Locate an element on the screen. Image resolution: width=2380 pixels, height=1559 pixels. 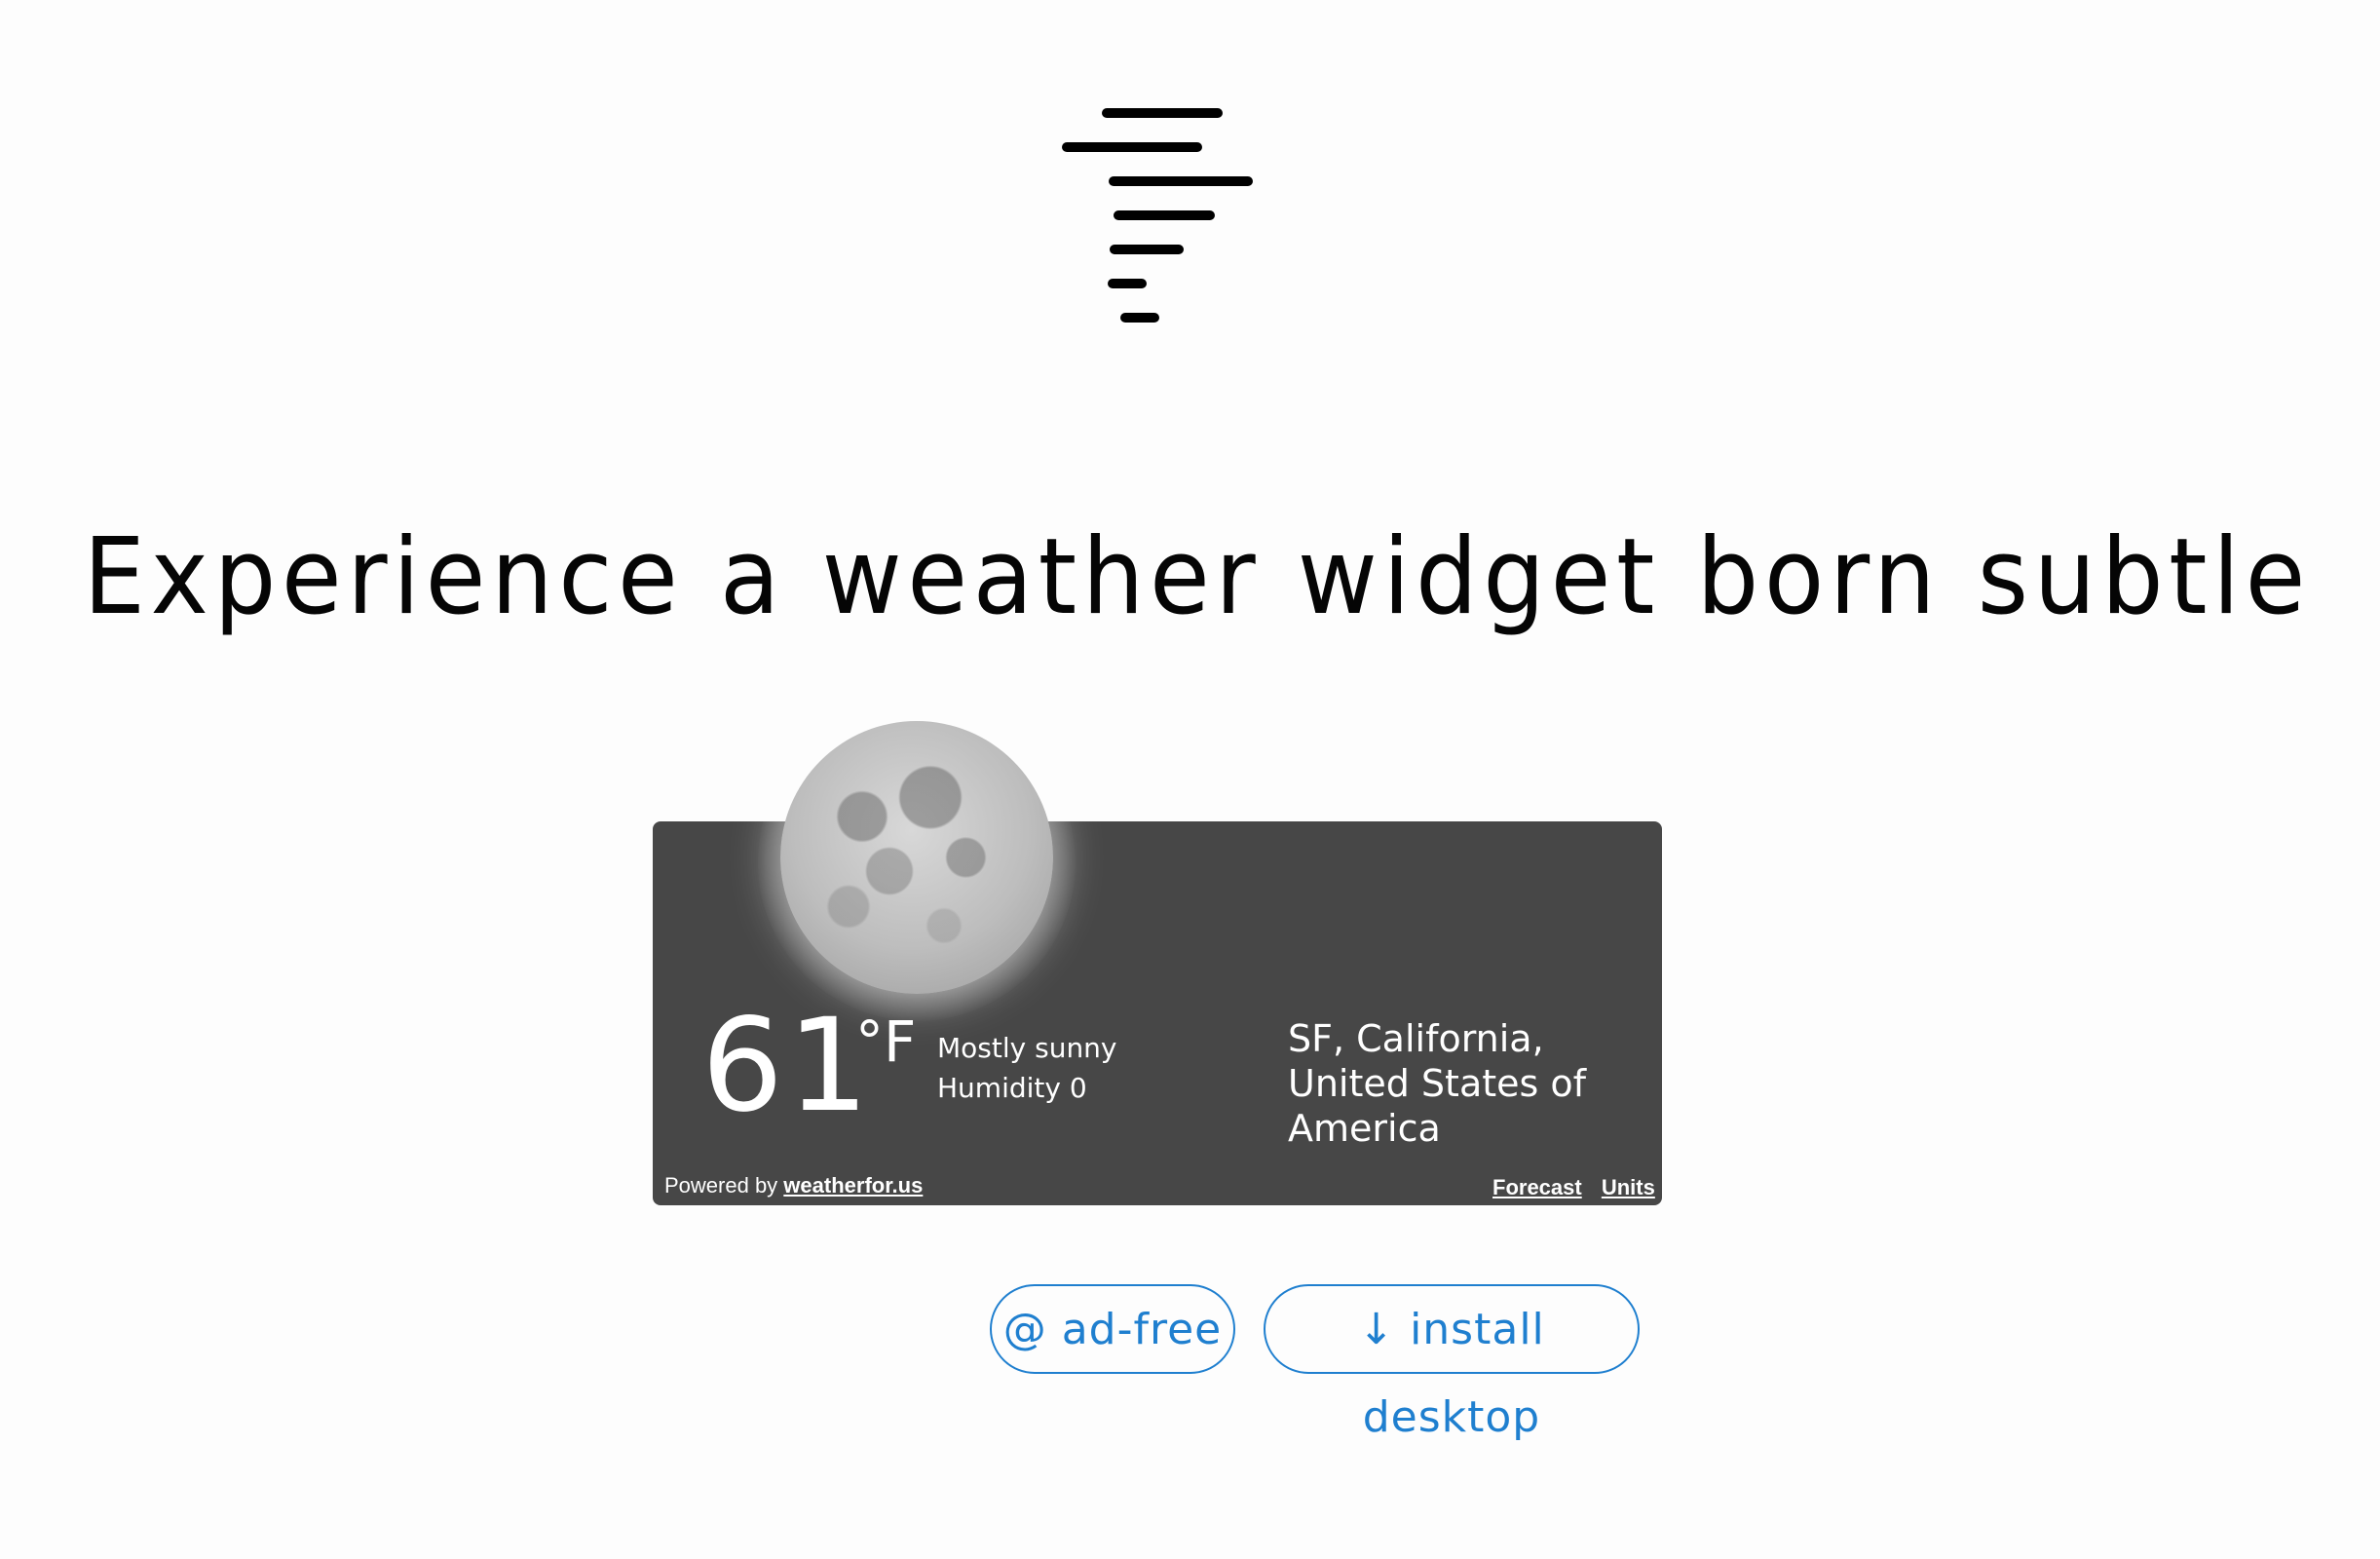
temperature-unit: °F is located at coordinates (886, 1041).